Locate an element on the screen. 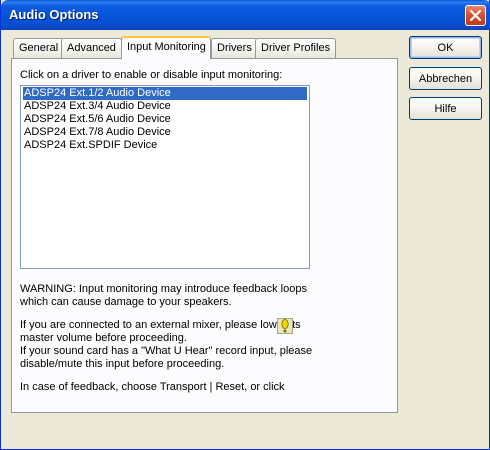 This screenshot has width=490, height=450. close-icon is located at coordinates (475, 15).